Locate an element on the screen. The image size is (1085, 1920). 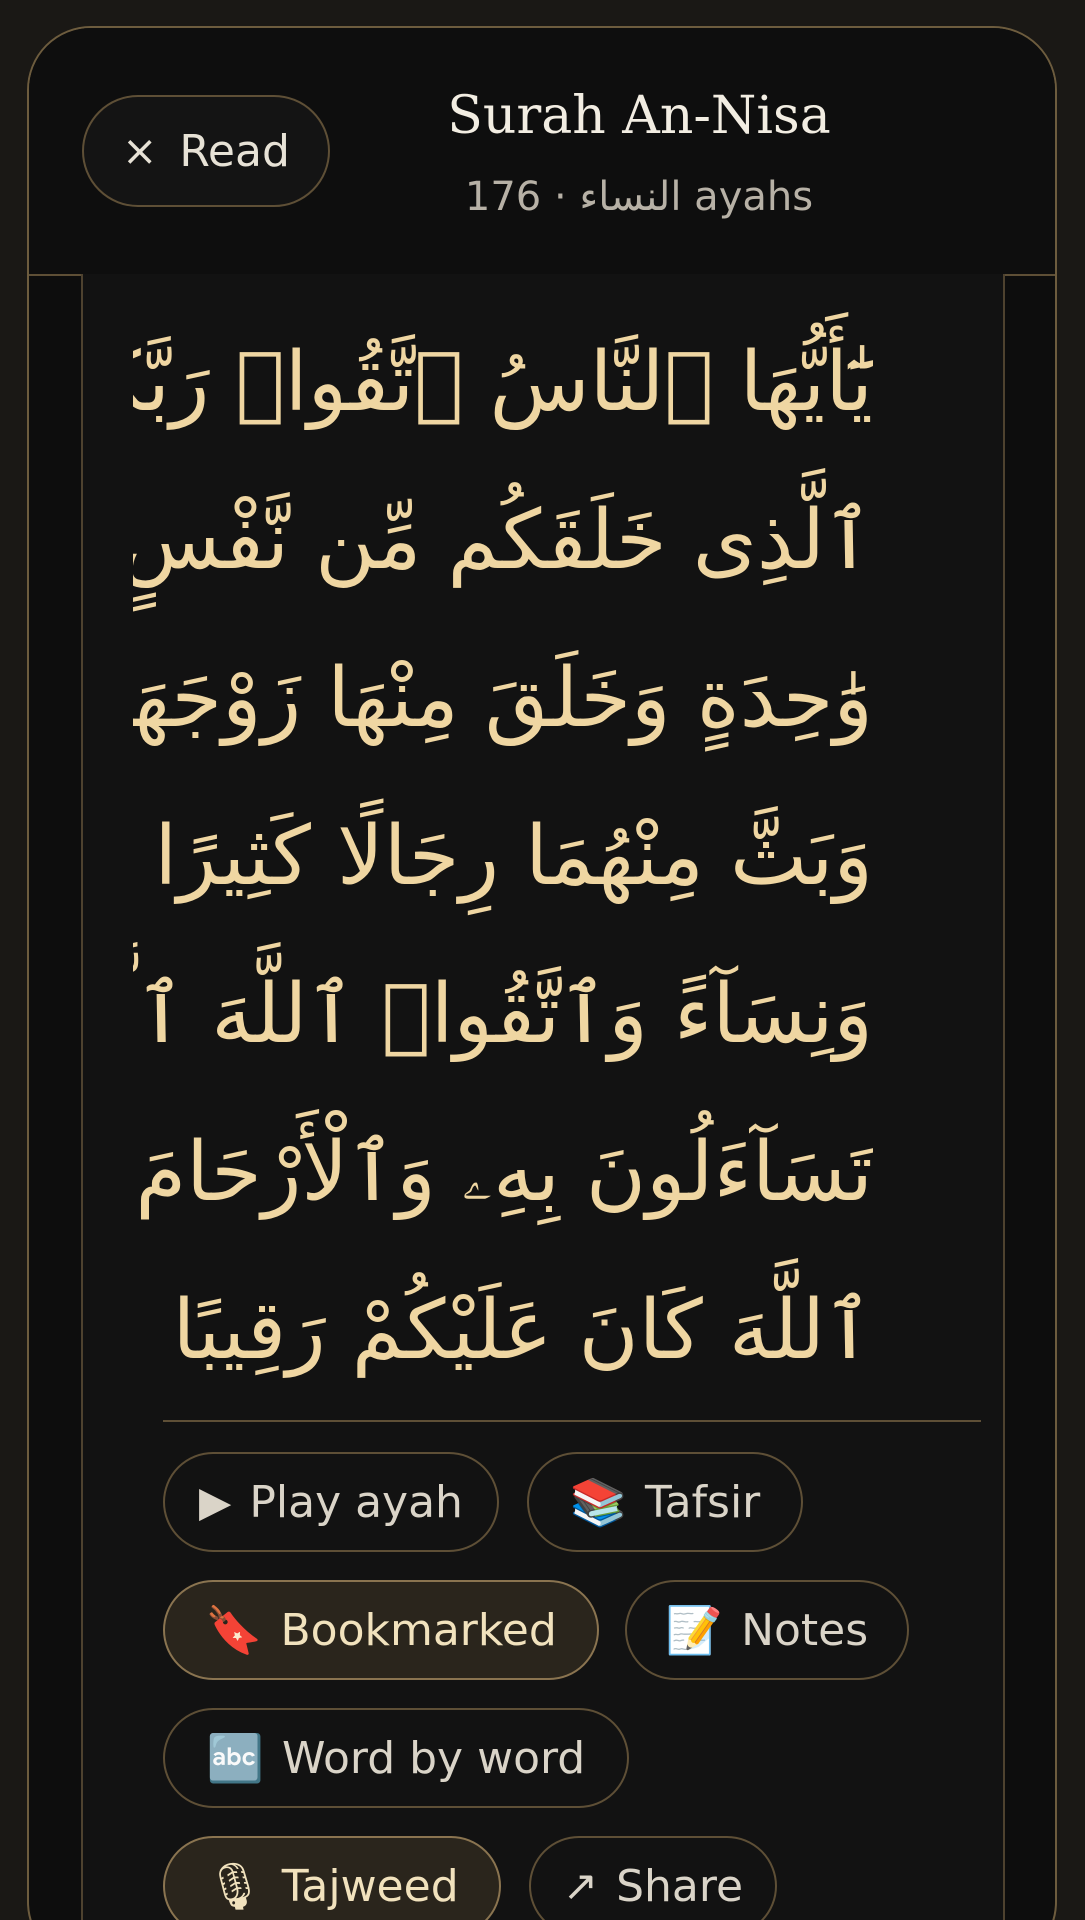
microphone-icon: 🎙 is located at coordinates (234, 1886).